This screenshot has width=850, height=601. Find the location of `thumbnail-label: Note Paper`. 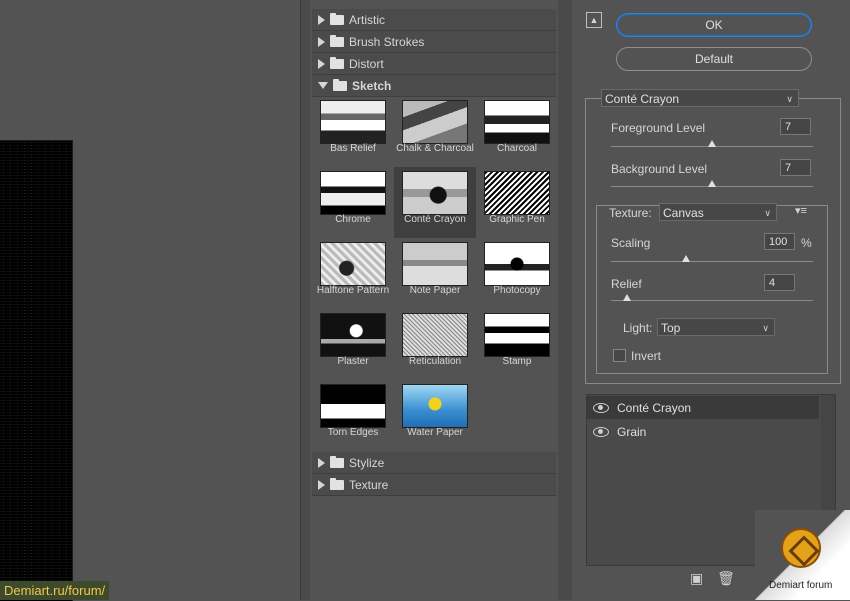

thumbnail-label: Note Paper is located at coordinates (435, 290).